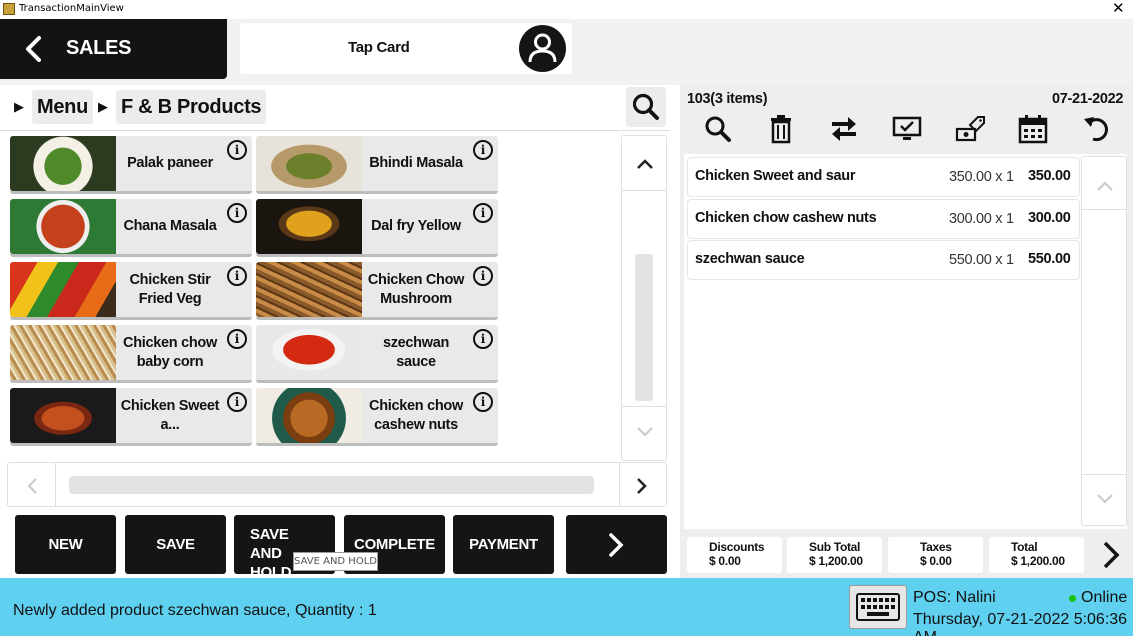 The width and height of the screenshot is (1133, 636). Describe the element at coordinates (835, 547) in the screenshot. I see `subtotal-label: Sub Total` at that location.